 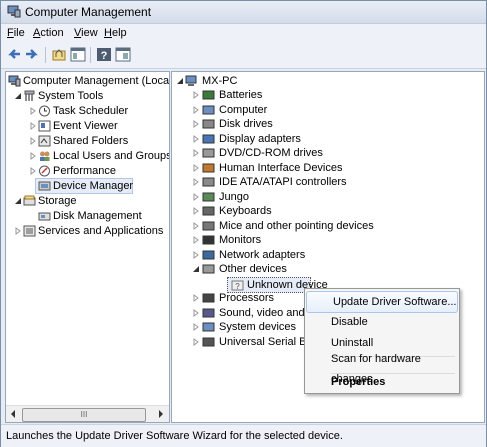 I want to click on device-human-interface-devices: Human Interface Devices, so click(x=284, y=168).